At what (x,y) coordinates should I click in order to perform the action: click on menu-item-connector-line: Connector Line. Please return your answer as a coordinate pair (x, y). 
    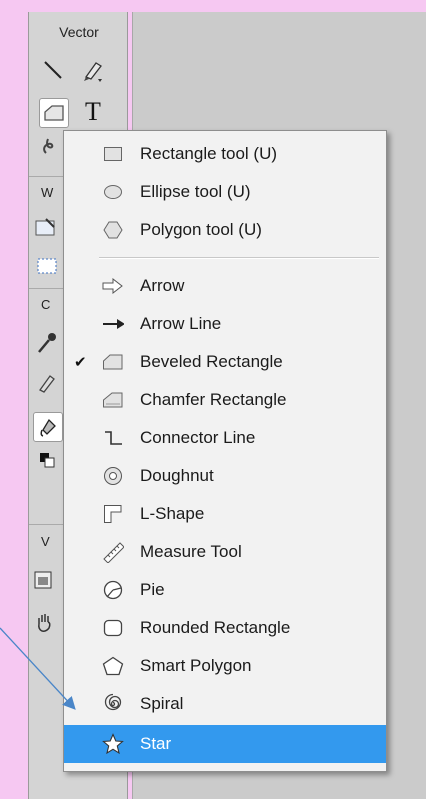
    Looking at the image, I should click on (225, 438).